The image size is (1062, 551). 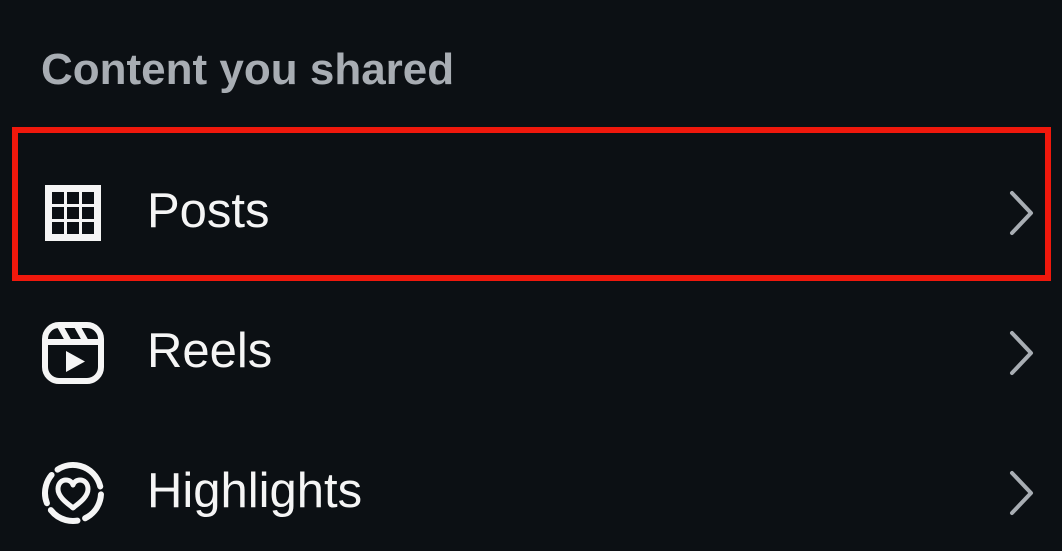 I want to click on reels-label: Reels, so click(x=210, y=351).